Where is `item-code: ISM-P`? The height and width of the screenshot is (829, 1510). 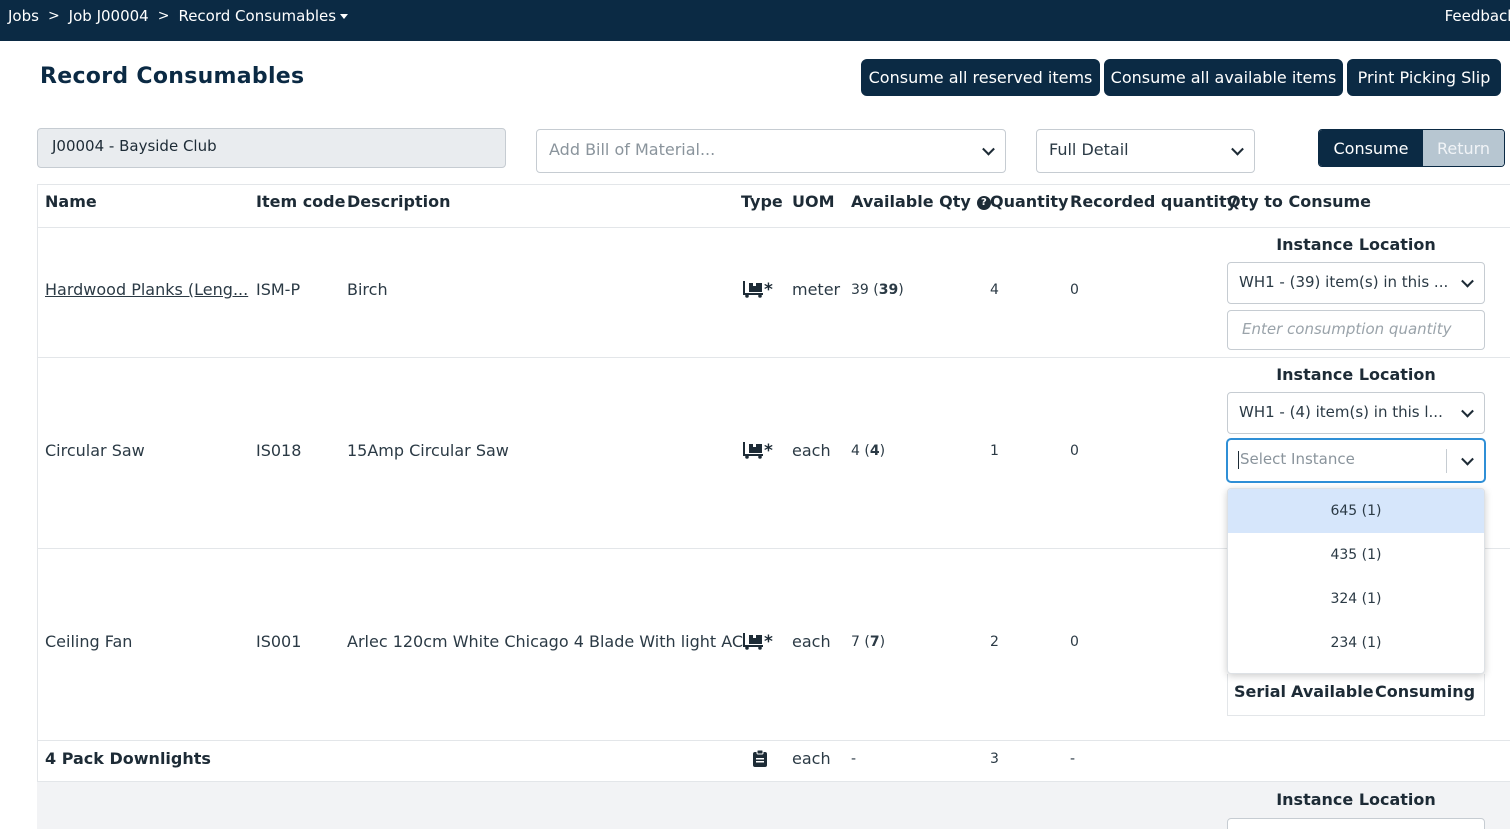 item-code: ISM-P is located at coordinates (278, 289).